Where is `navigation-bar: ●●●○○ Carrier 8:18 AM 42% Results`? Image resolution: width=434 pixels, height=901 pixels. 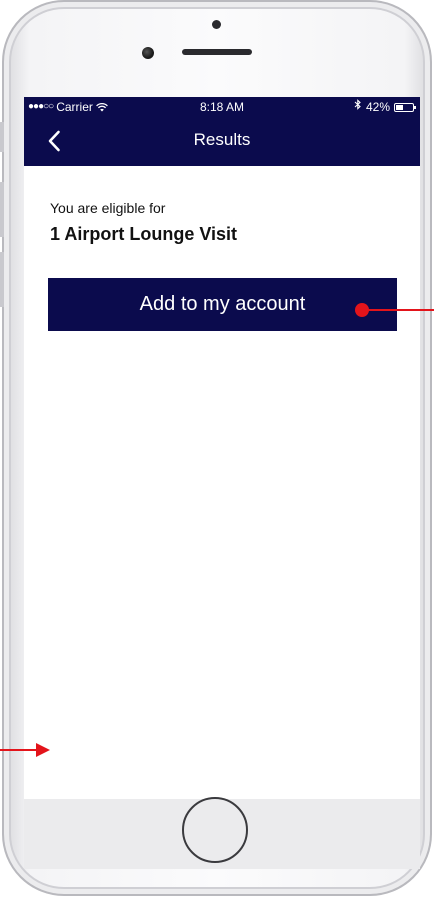 navigation-bar: ●●●○○ Carrier 8:18 AM 42% Results is located at coordinates (222, 131).